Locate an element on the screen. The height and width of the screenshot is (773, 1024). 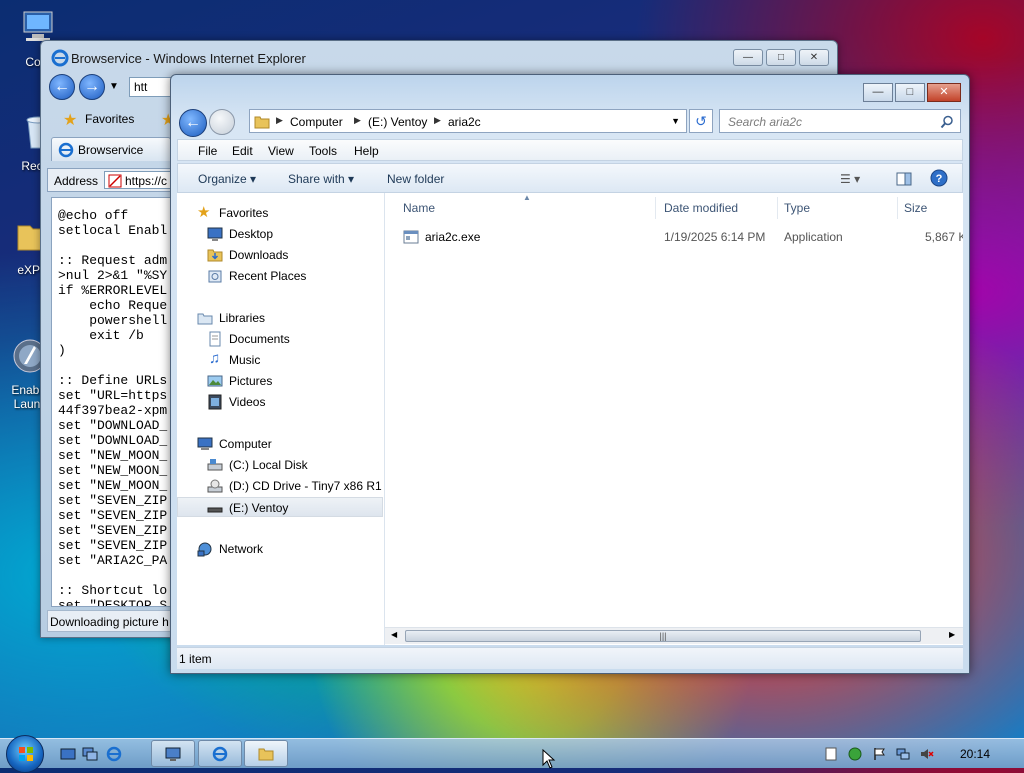
refresh-icon: ↺ is located at coordinates (701, 121).